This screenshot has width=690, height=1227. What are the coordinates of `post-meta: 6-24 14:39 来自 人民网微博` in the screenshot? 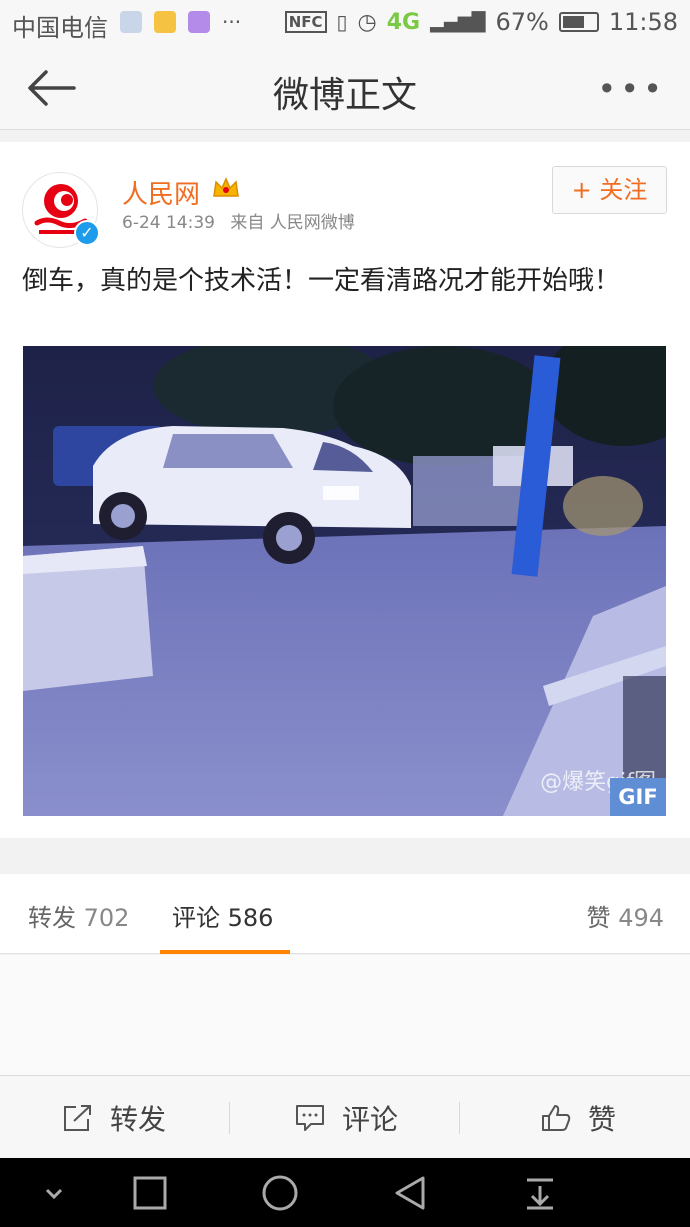 It's located at (238, 220).